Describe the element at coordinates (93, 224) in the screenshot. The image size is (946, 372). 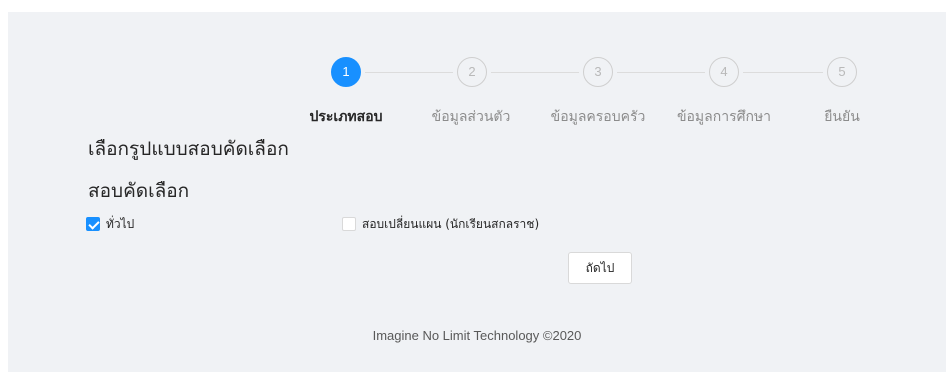
I see `checkbox-general` at that location.